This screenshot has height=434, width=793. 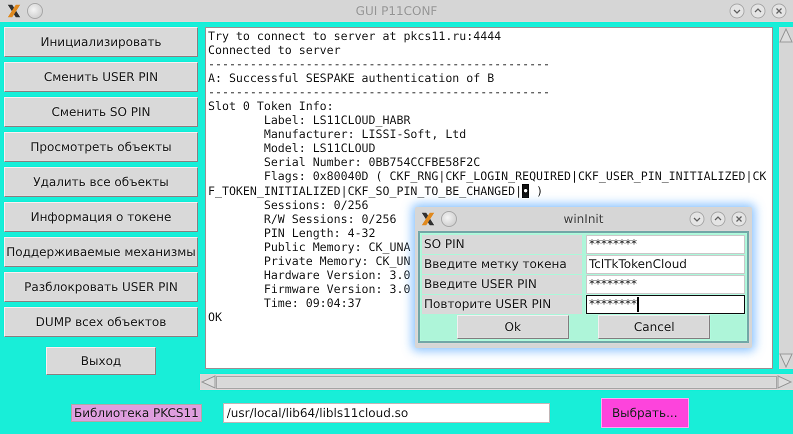 What do you see at coordinates (336, 289) in the screenshot?
I see `log-line: Firmware Version: 3.0` at bounding box center [336, 289].